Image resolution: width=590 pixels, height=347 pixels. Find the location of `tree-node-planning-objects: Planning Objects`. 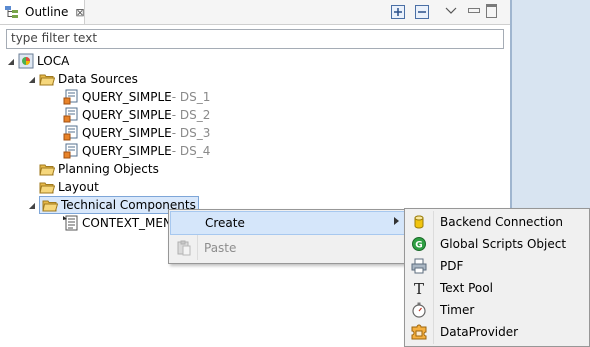

tree-node-planning-objects: Planning Objects is located at coordinates (99, 169).